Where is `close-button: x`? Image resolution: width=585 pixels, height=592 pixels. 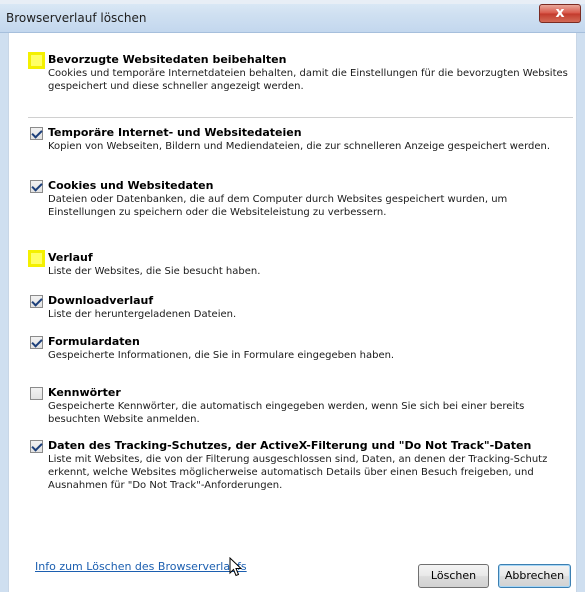
close-button: x is located at coordinates (560, 13).